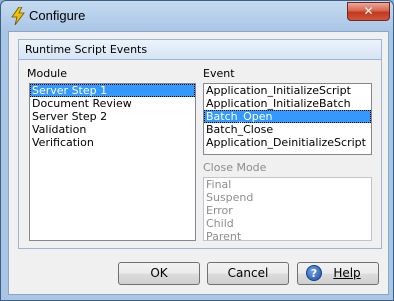 The width and height of the screenshot is (394, 301). Describe the element at coordinates (18, 16) in the screenshot. I see `lightning-bolt-icon` at that location.